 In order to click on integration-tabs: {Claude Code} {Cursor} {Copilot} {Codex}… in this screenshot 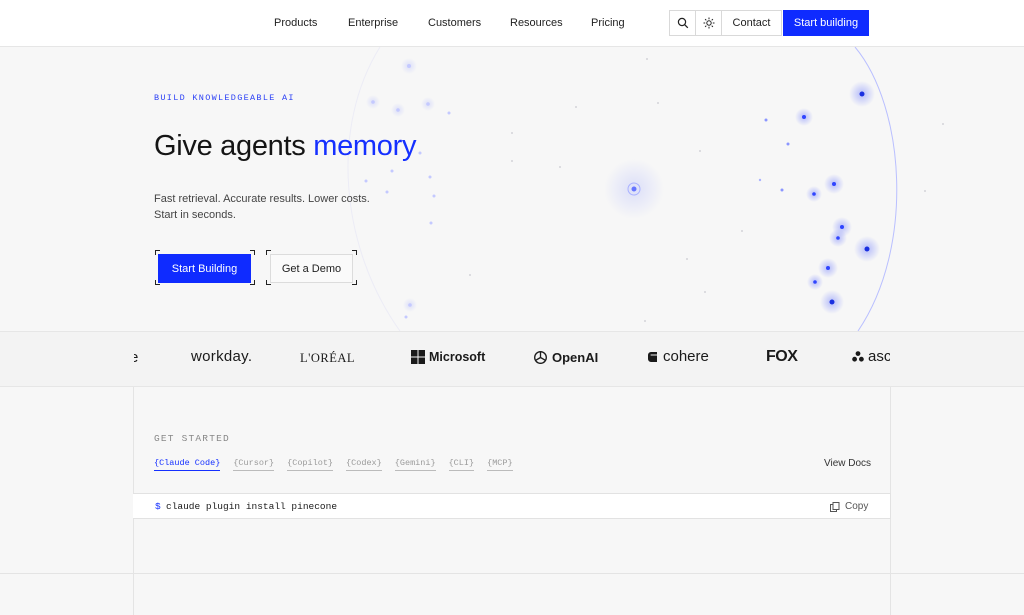, I will do `click(333, 464)`.